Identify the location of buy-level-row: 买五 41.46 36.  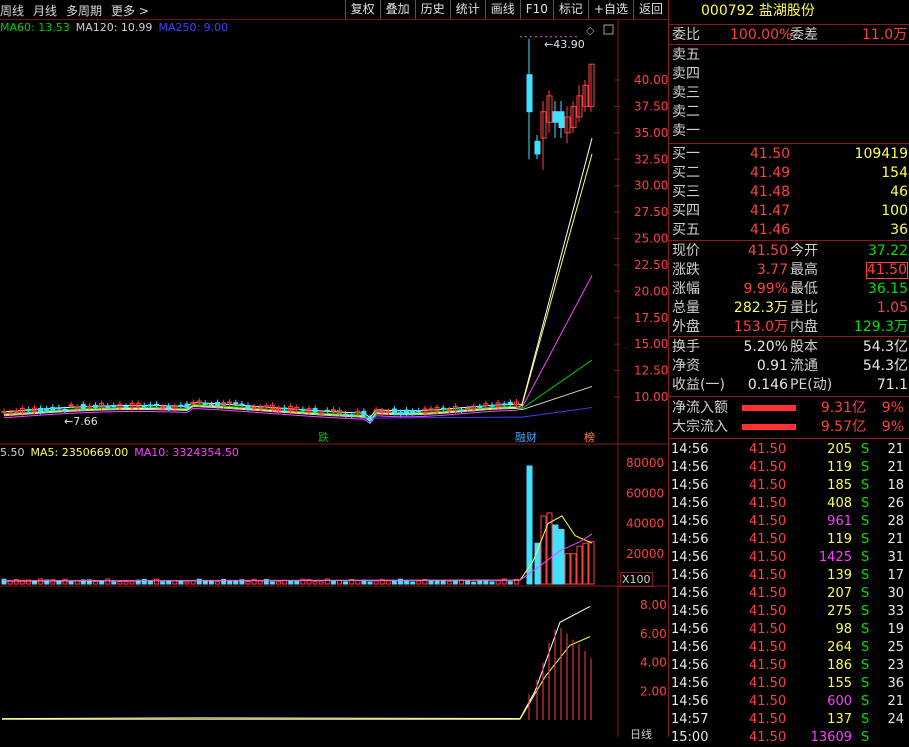
(790, 230).